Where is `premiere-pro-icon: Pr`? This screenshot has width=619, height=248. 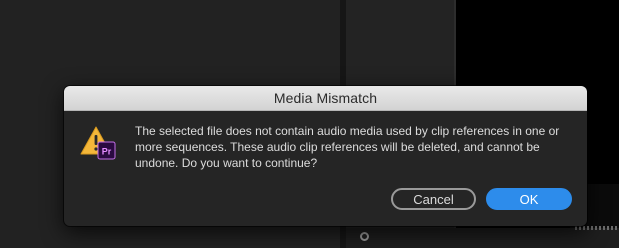 premiere-pro-icon: Pr is located at coordinates (106, 150).